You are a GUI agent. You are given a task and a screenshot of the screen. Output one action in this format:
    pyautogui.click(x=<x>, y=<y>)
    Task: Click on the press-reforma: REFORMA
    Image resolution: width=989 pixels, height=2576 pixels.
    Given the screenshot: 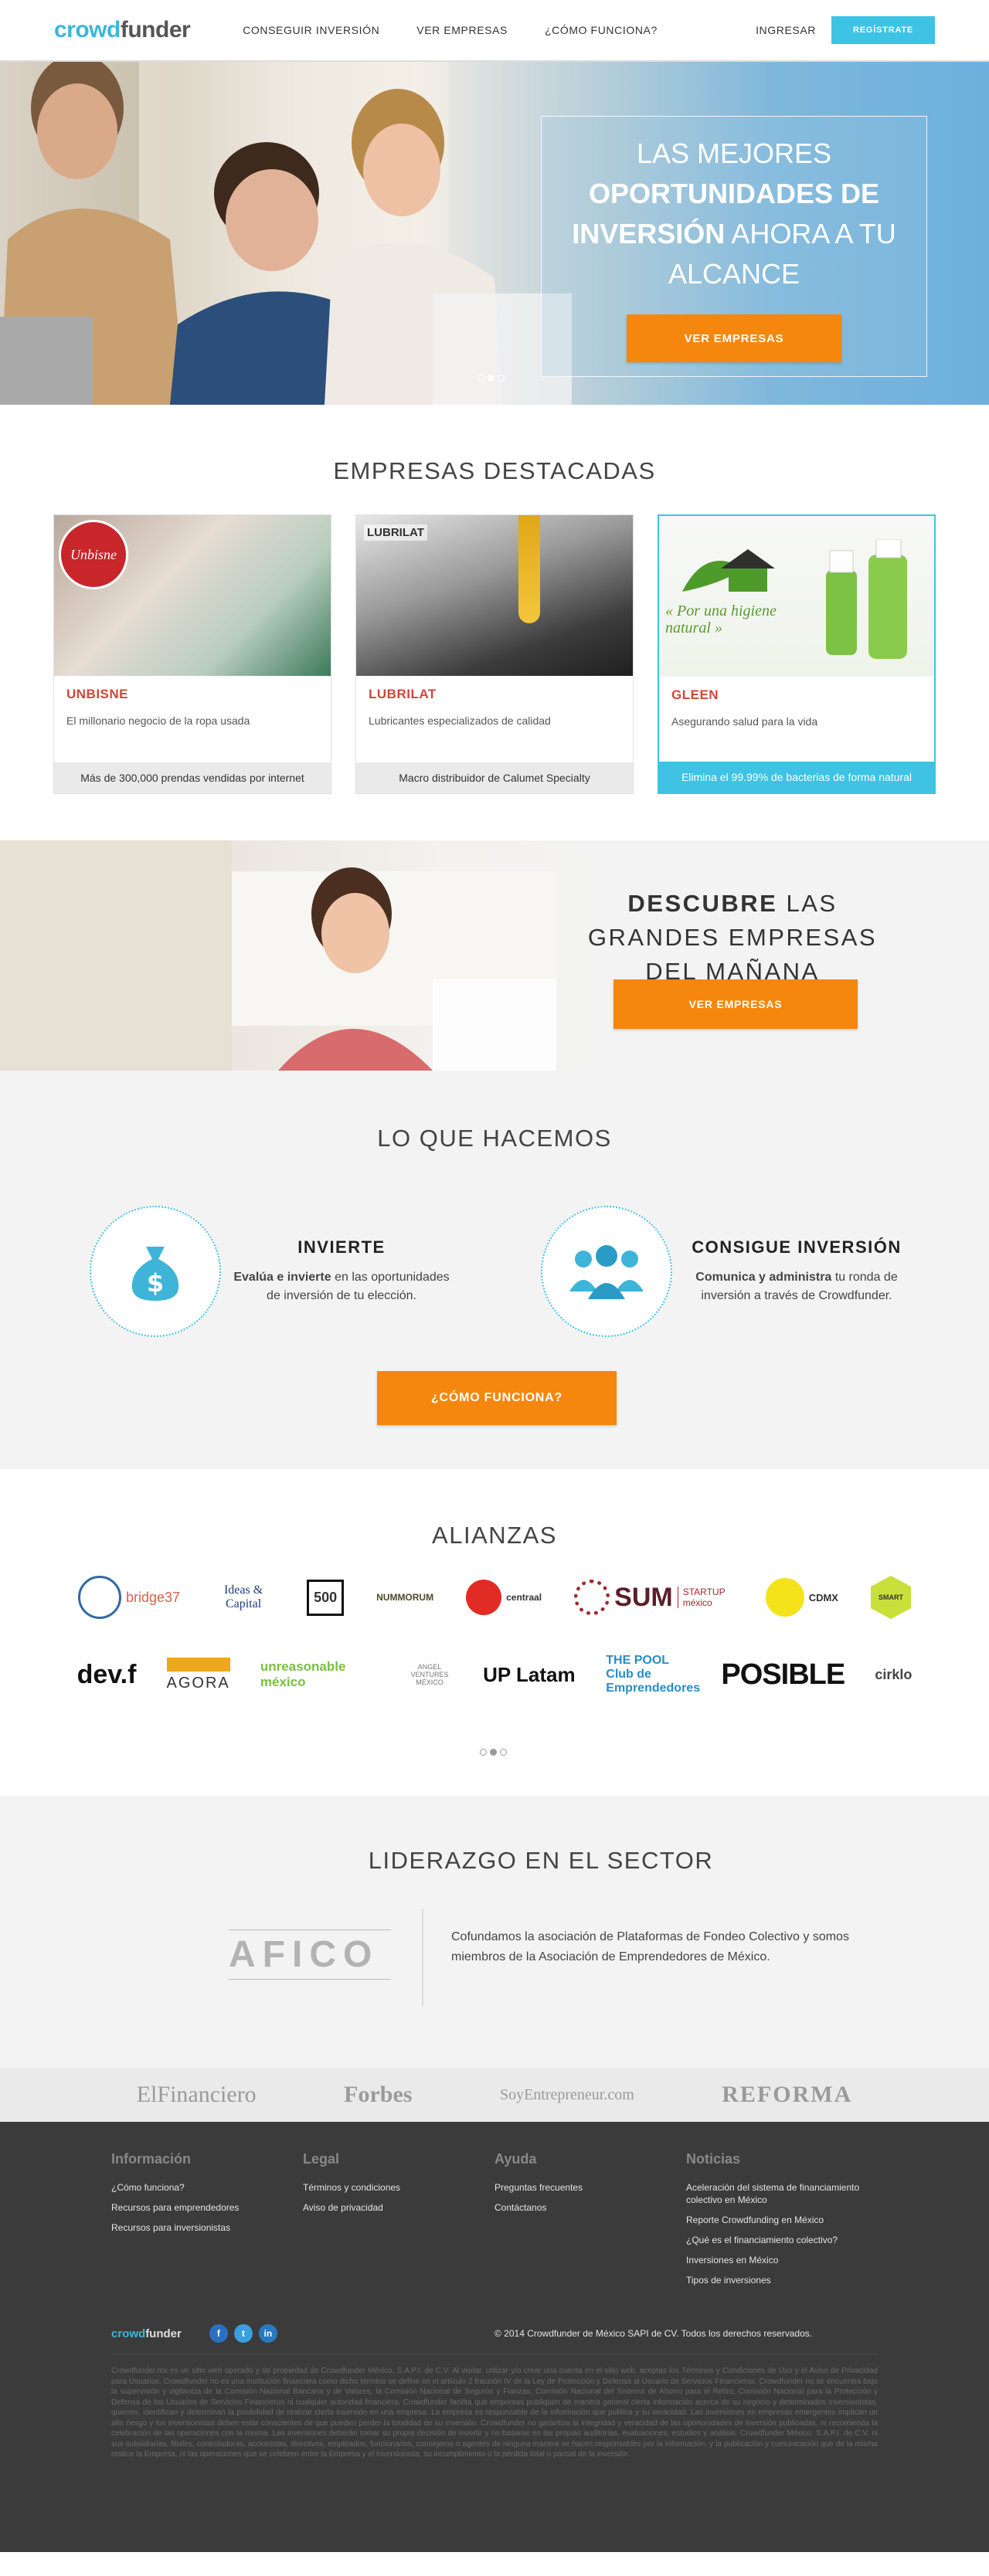 What is the action you would take?
    pyautogui.click(x=787, y=2095)
    